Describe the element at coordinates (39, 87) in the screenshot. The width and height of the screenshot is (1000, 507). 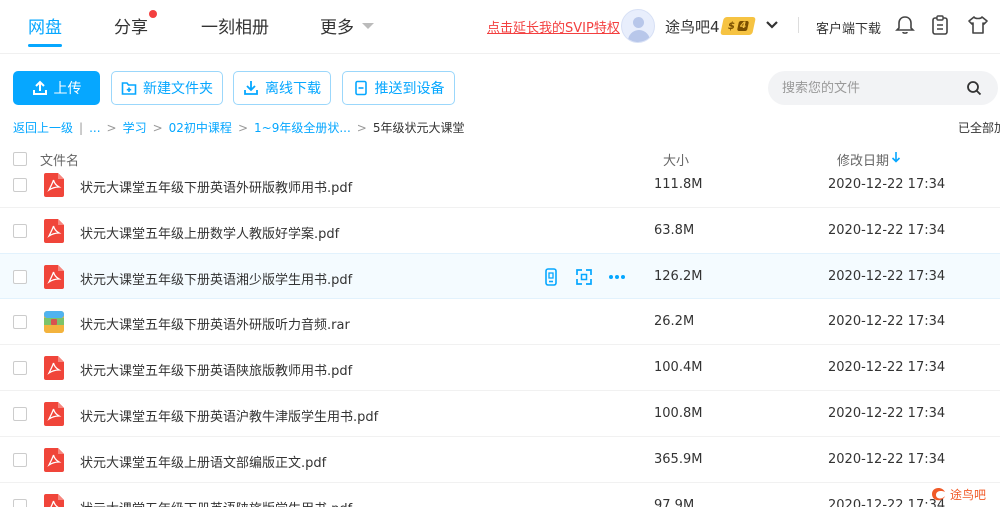
I see `upload-icon` at that location.